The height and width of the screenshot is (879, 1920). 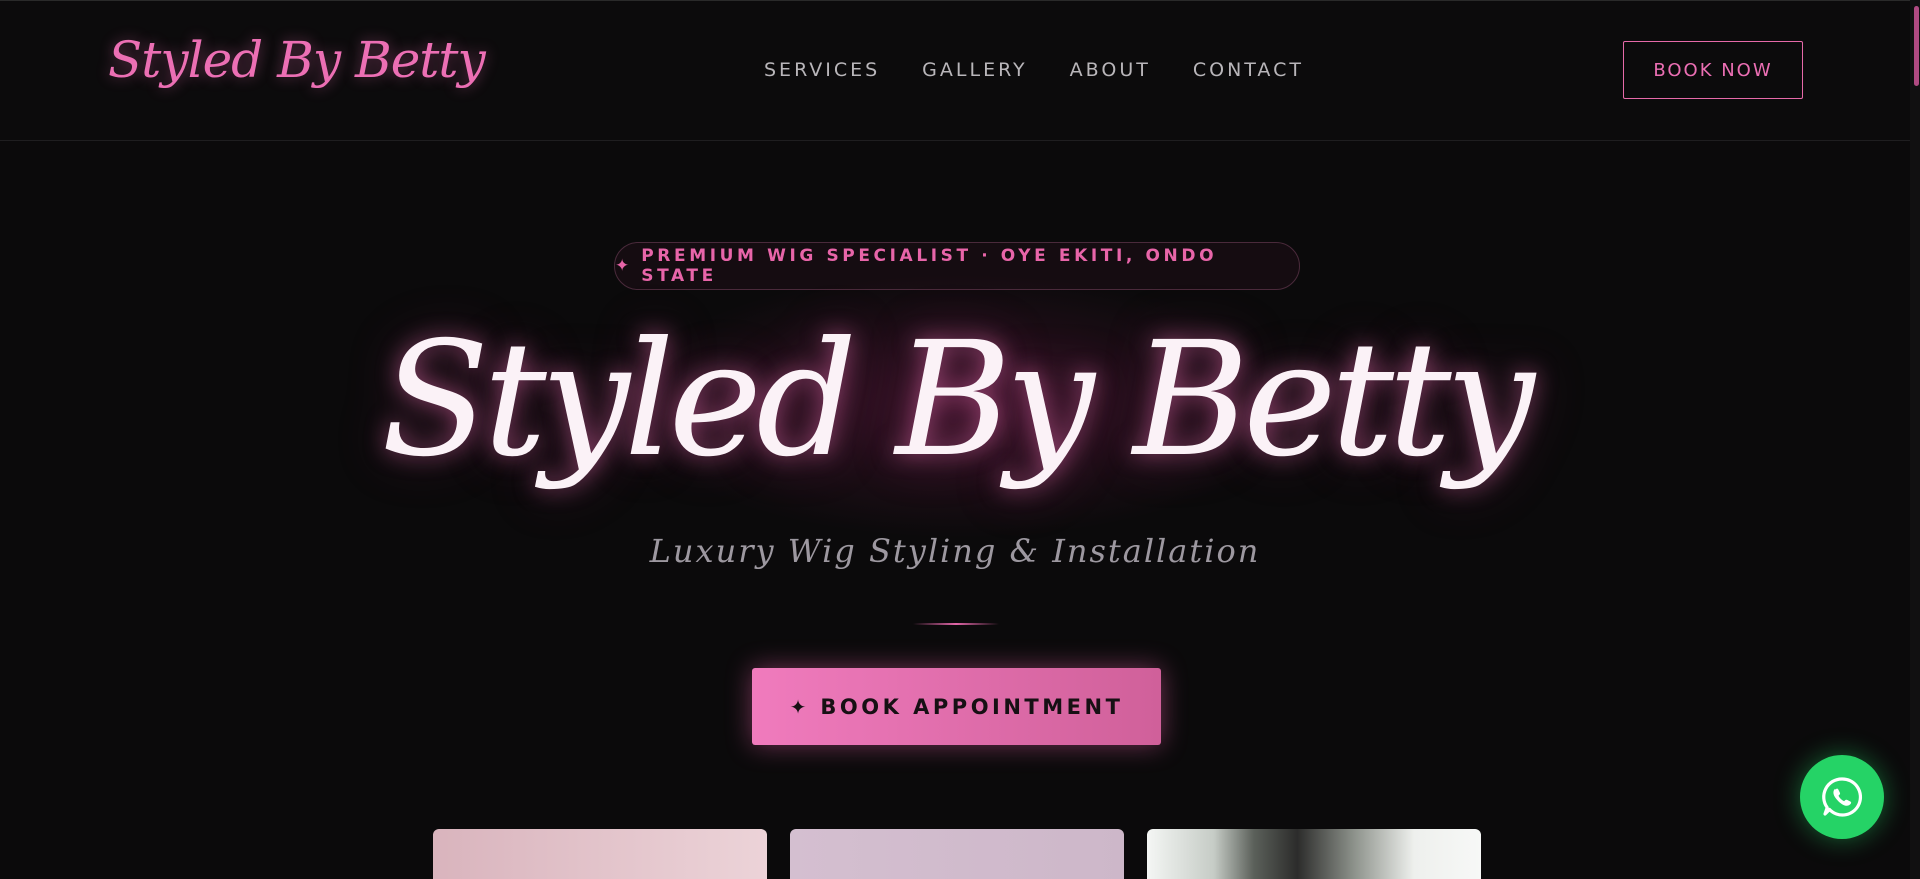 I want to click on book-appointment-label: BOOK APPOINTMENT, so click(x=972, y=706).